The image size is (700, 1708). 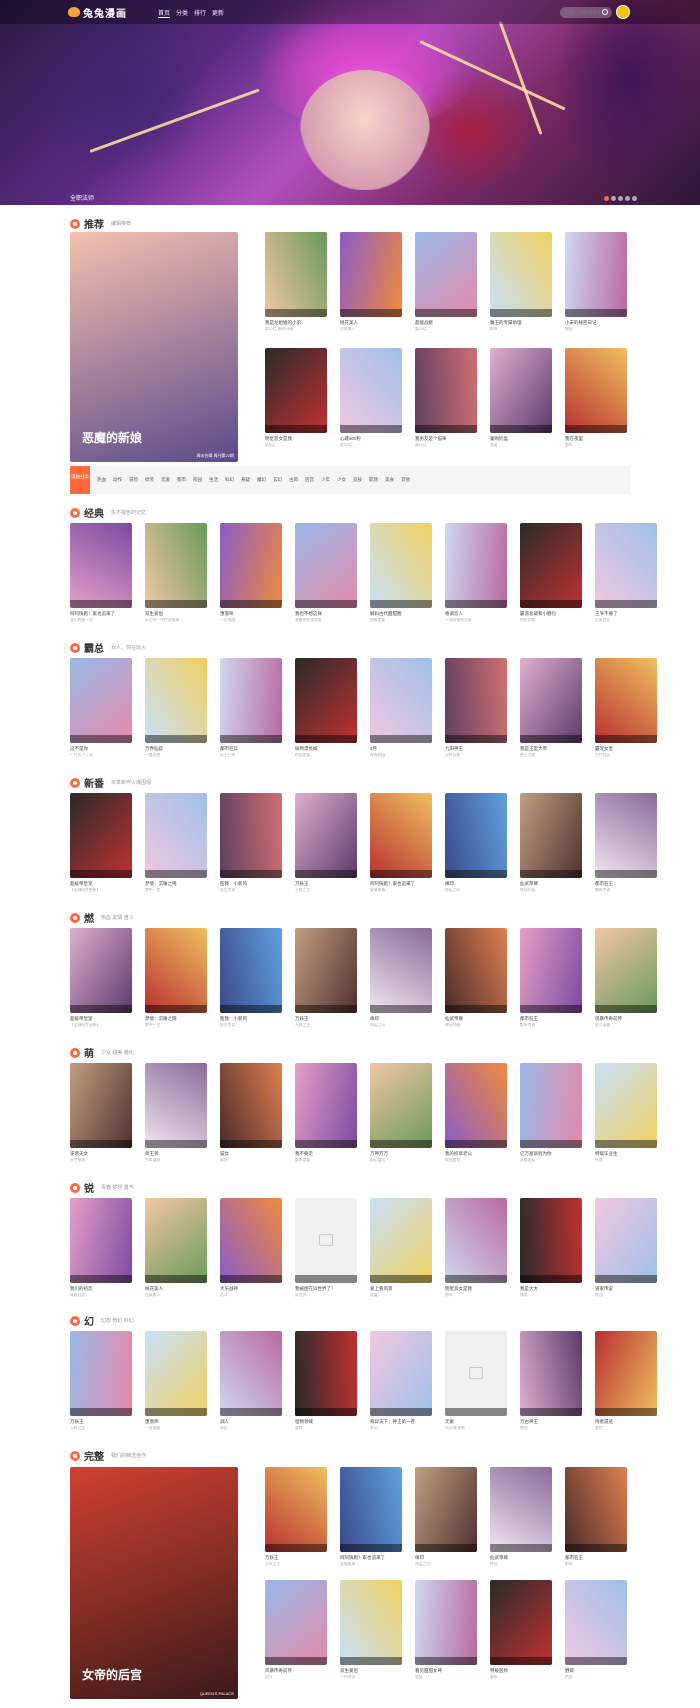 I want to click on section-title: 萌, so click(x=89, y=1052).